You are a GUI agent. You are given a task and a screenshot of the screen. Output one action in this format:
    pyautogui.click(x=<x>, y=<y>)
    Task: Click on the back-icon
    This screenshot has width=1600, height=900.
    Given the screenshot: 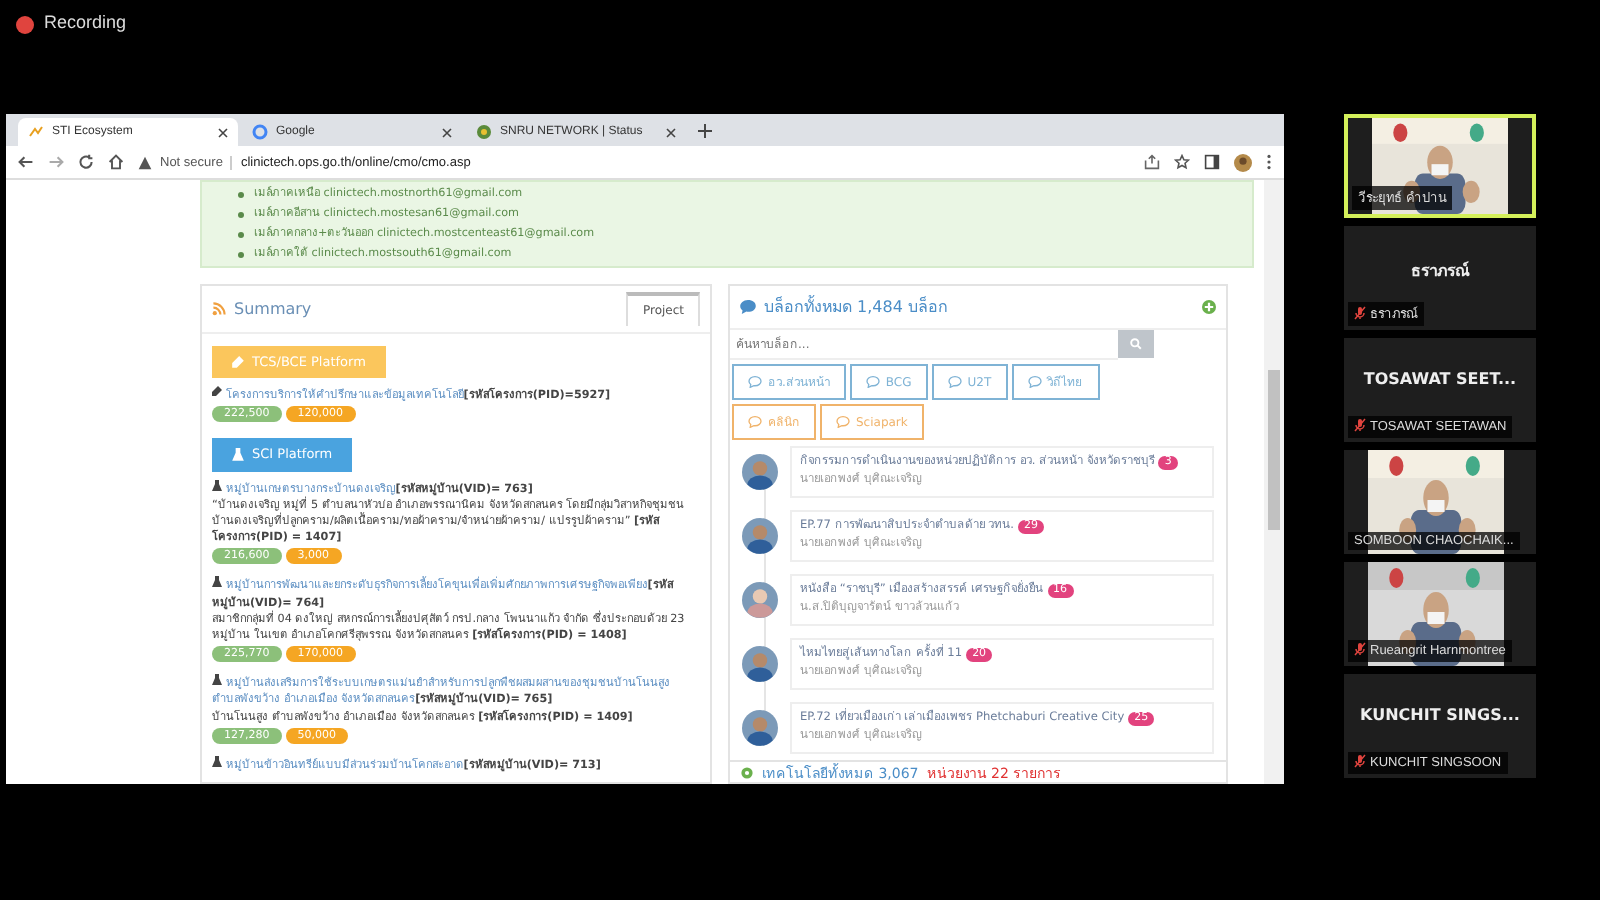 What is the action you would take?
    pyautogui.click(x=26, y=162)
    